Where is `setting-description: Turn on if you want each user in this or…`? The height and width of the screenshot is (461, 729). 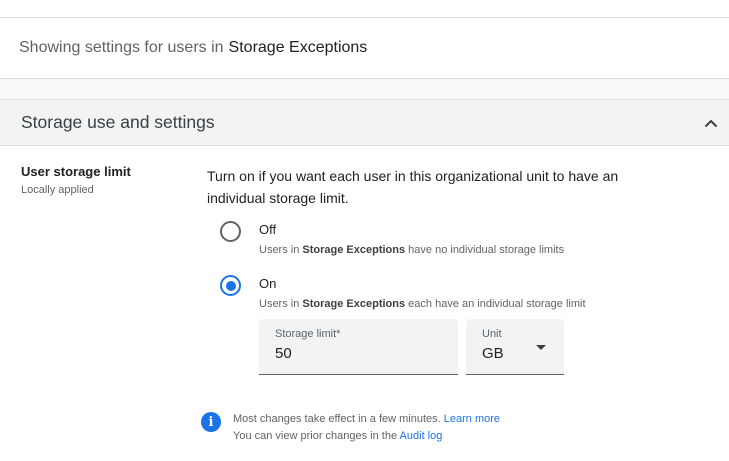 setting-description: Turn on if you want each user in this or… is located at coordinates (413, 187).